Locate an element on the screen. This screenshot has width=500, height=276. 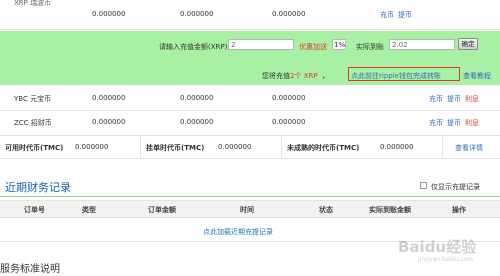
records-title: 近期财务记录 is located at coordinates (38, 187).